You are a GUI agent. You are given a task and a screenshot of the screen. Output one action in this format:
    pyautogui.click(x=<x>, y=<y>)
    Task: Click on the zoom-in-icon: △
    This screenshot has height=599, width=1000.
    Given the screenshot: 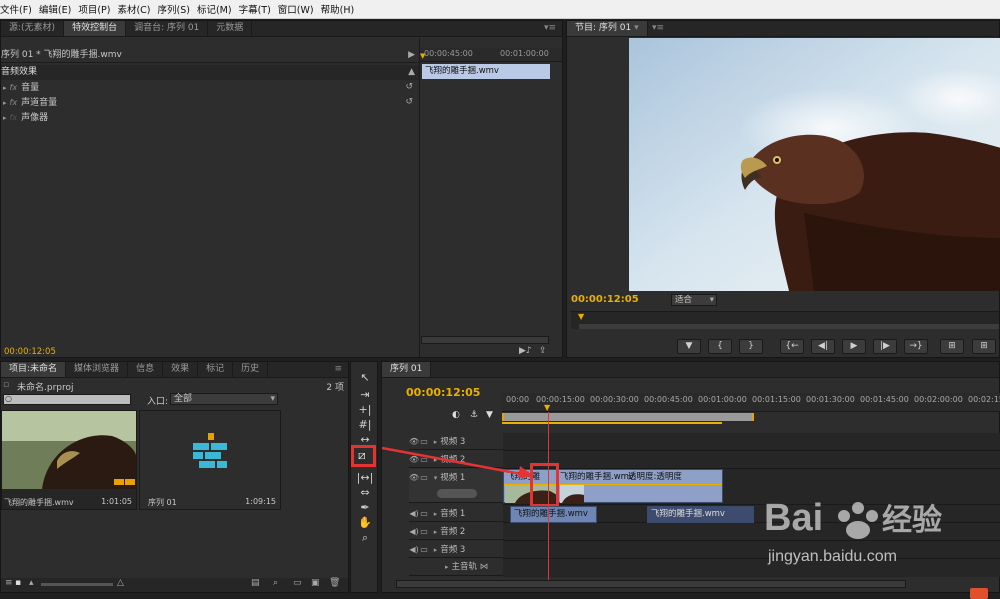 What is the action you would take?
    pyautogui.click(x=120, y=583)
    